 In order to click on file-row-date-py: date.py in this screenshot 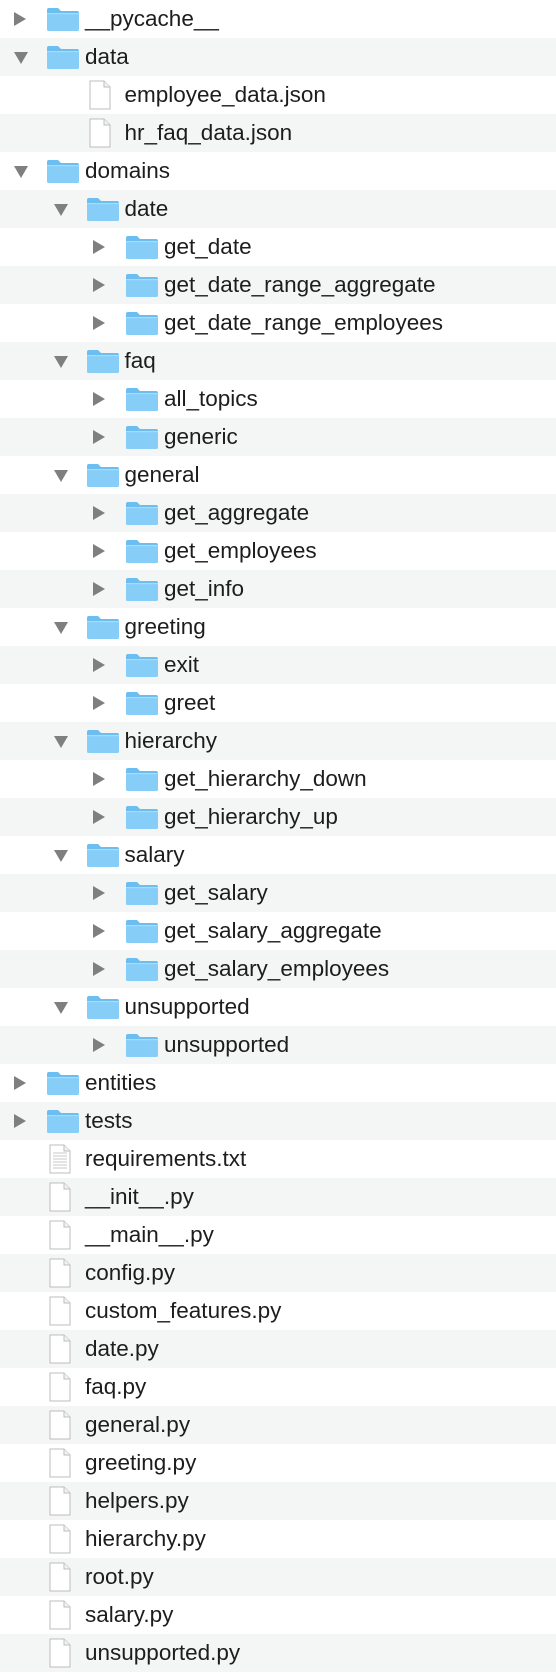, I will do `click(278, 1349)`.